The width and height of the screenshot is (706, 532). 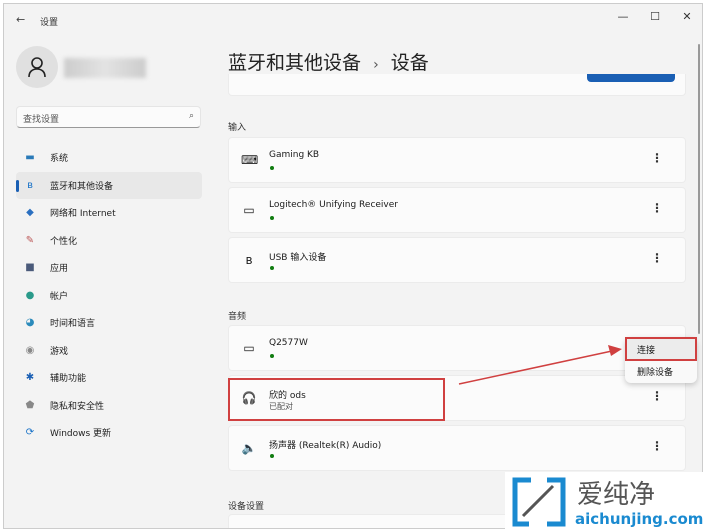 What do you see at coordinates (294, 63) in the screenshot?
I see `breadcrumb-parent: 蓝牙和其他设备` at bounding box center [294, 63].